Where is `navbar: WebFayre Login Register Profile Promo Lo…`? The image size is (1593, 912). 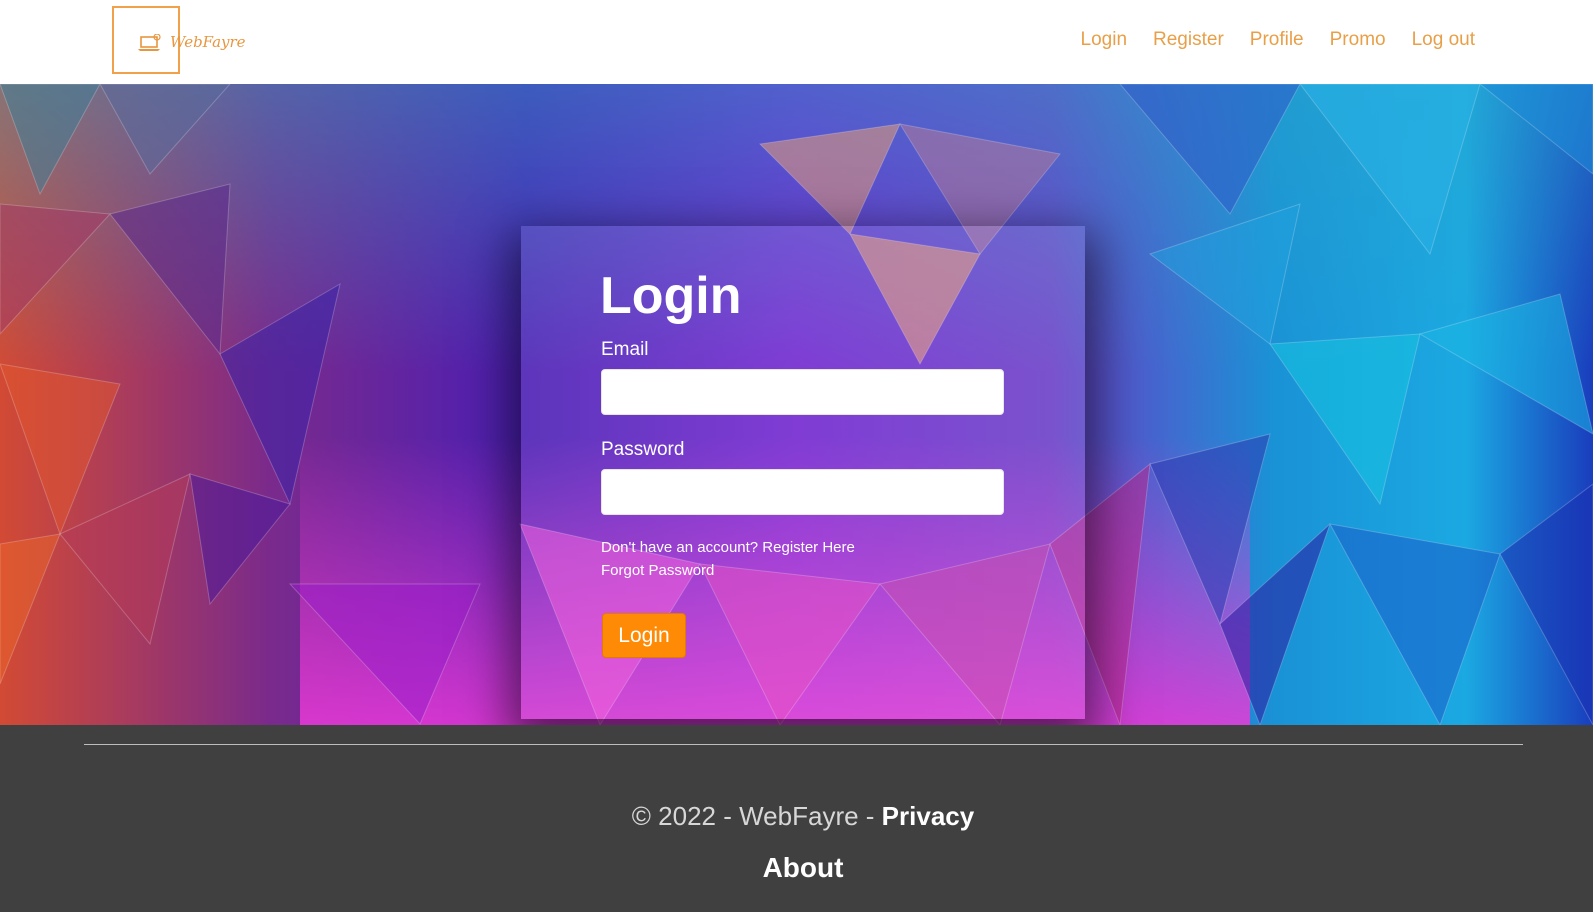
navbar: WebFayre Login Register Profile Promo Lo… is located at coordinates (796, 42).